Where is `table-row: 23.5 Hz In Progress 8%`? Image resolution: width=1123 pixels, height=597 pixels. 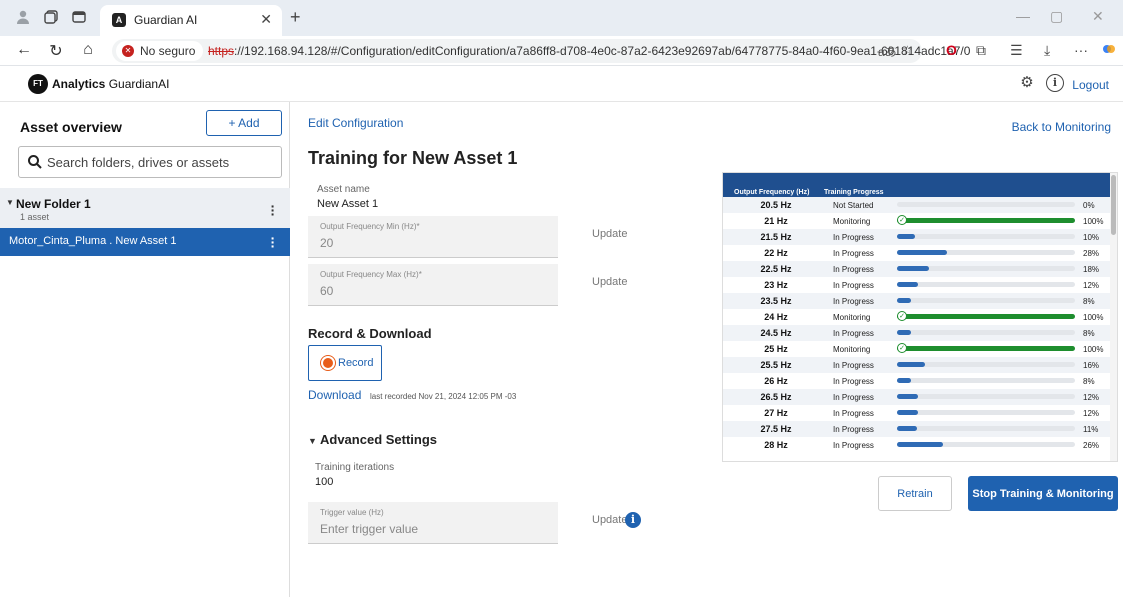 table-row: 23.5 Hz In Progress 8% is located at coordinates (917, 301).